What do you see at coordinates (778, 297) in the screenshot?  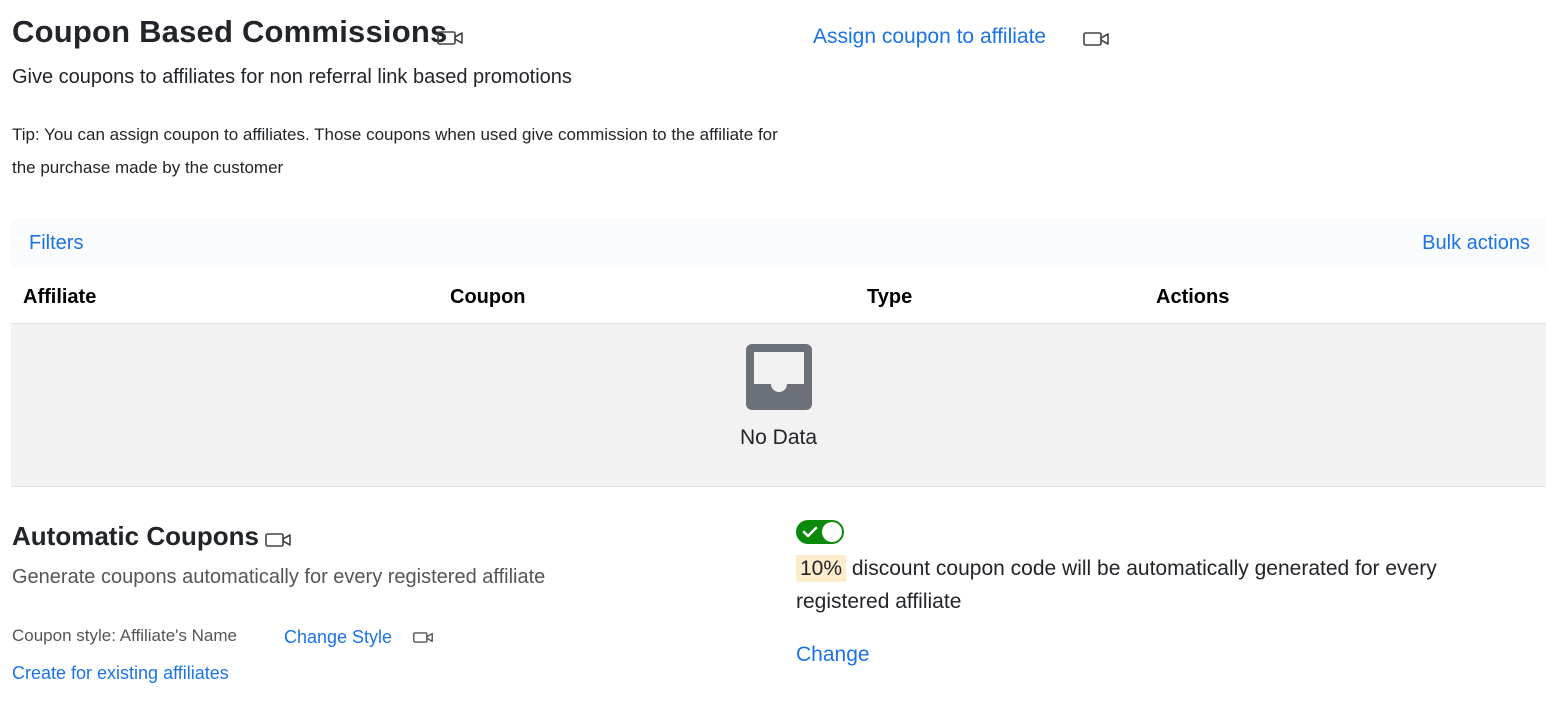 I see `table-header: Affiliate Coupon Type Actions` at bounding box center [778, 297].